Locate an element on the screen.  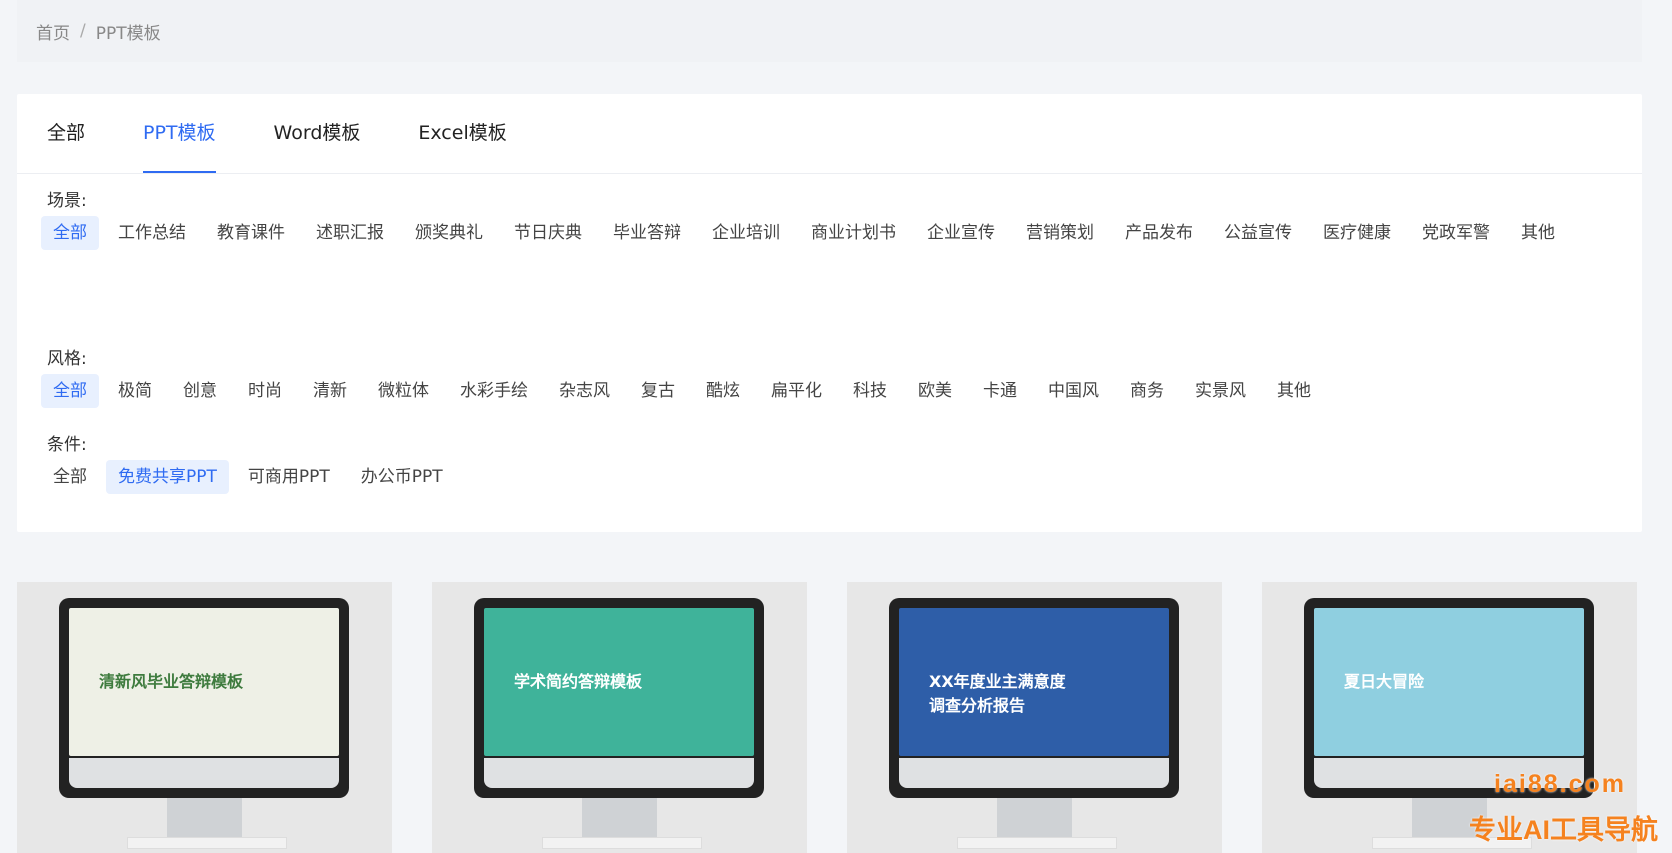
style-option: 欧美 is located at coordinates (935, 391).